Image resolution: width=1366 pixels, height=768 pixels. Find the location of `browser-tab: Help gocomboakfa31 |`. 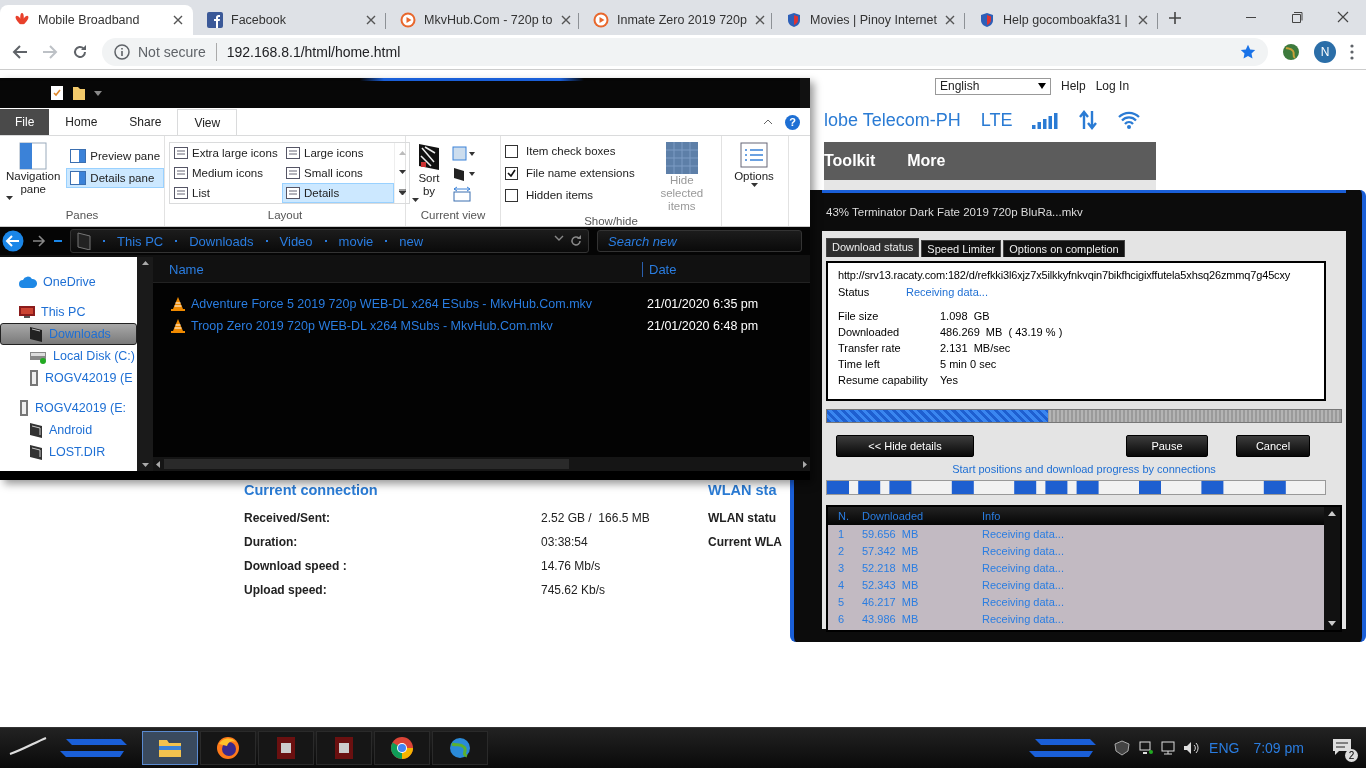

browser-tab: Help gocomboakfa31 | is located at coordinates (1061, 20).